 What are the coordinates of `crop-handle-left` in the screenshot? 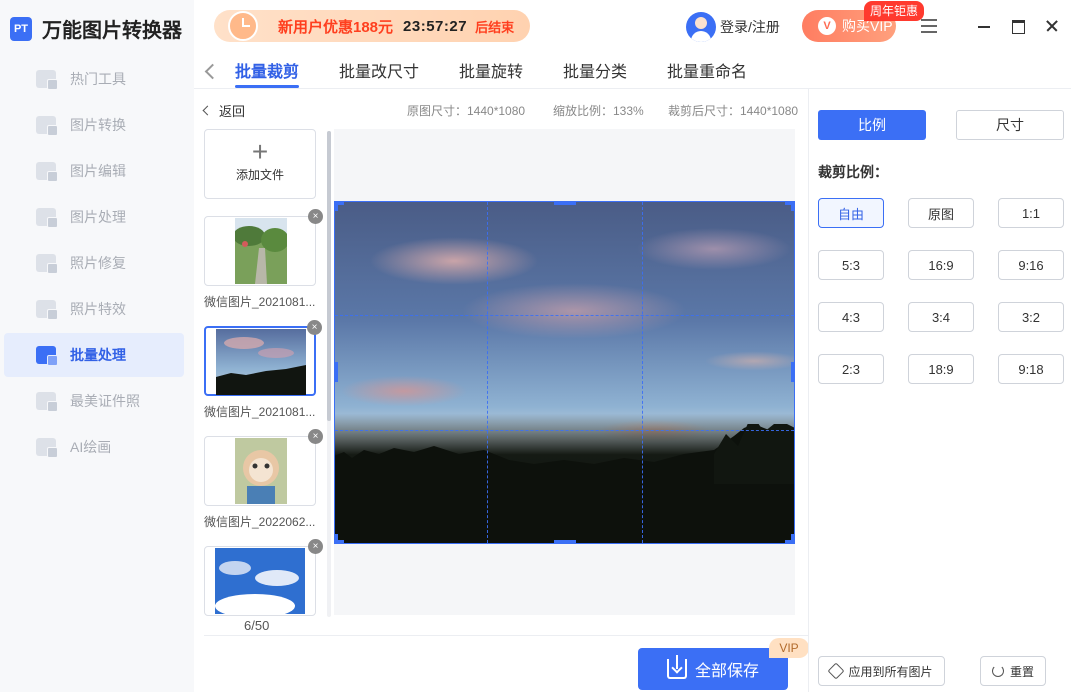 It's located at (336, 372).